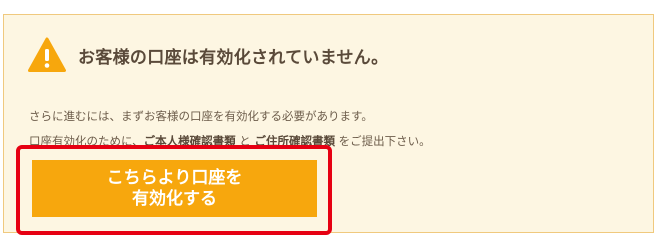 The image size is (666, 241). Describe the element at coordinates (174, 177) in the screenshot. I see `activate-button-label-line-1: こちらより口座を` at that location.